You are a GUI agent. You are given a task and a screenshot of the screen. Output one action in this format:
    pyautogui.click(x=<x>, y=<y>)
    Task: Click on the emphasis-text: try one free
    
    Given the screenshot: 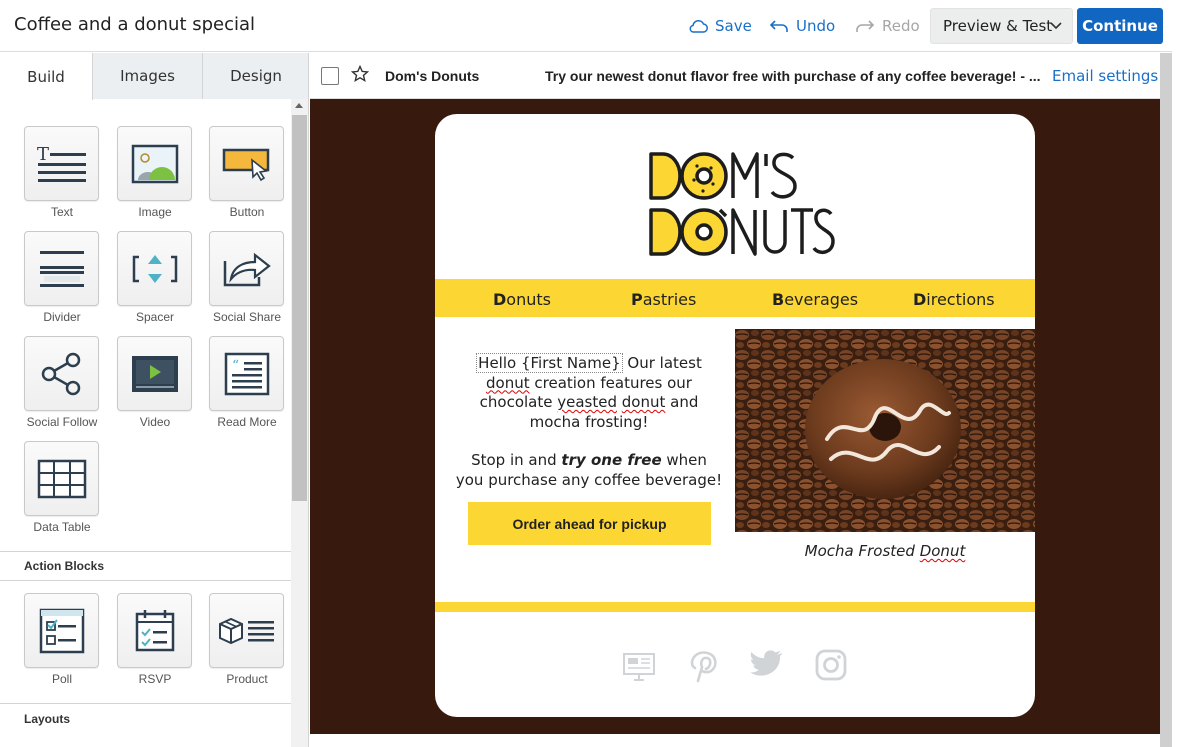 What is the action you would take?
    pyautogui.click(x=611, y=460)
    